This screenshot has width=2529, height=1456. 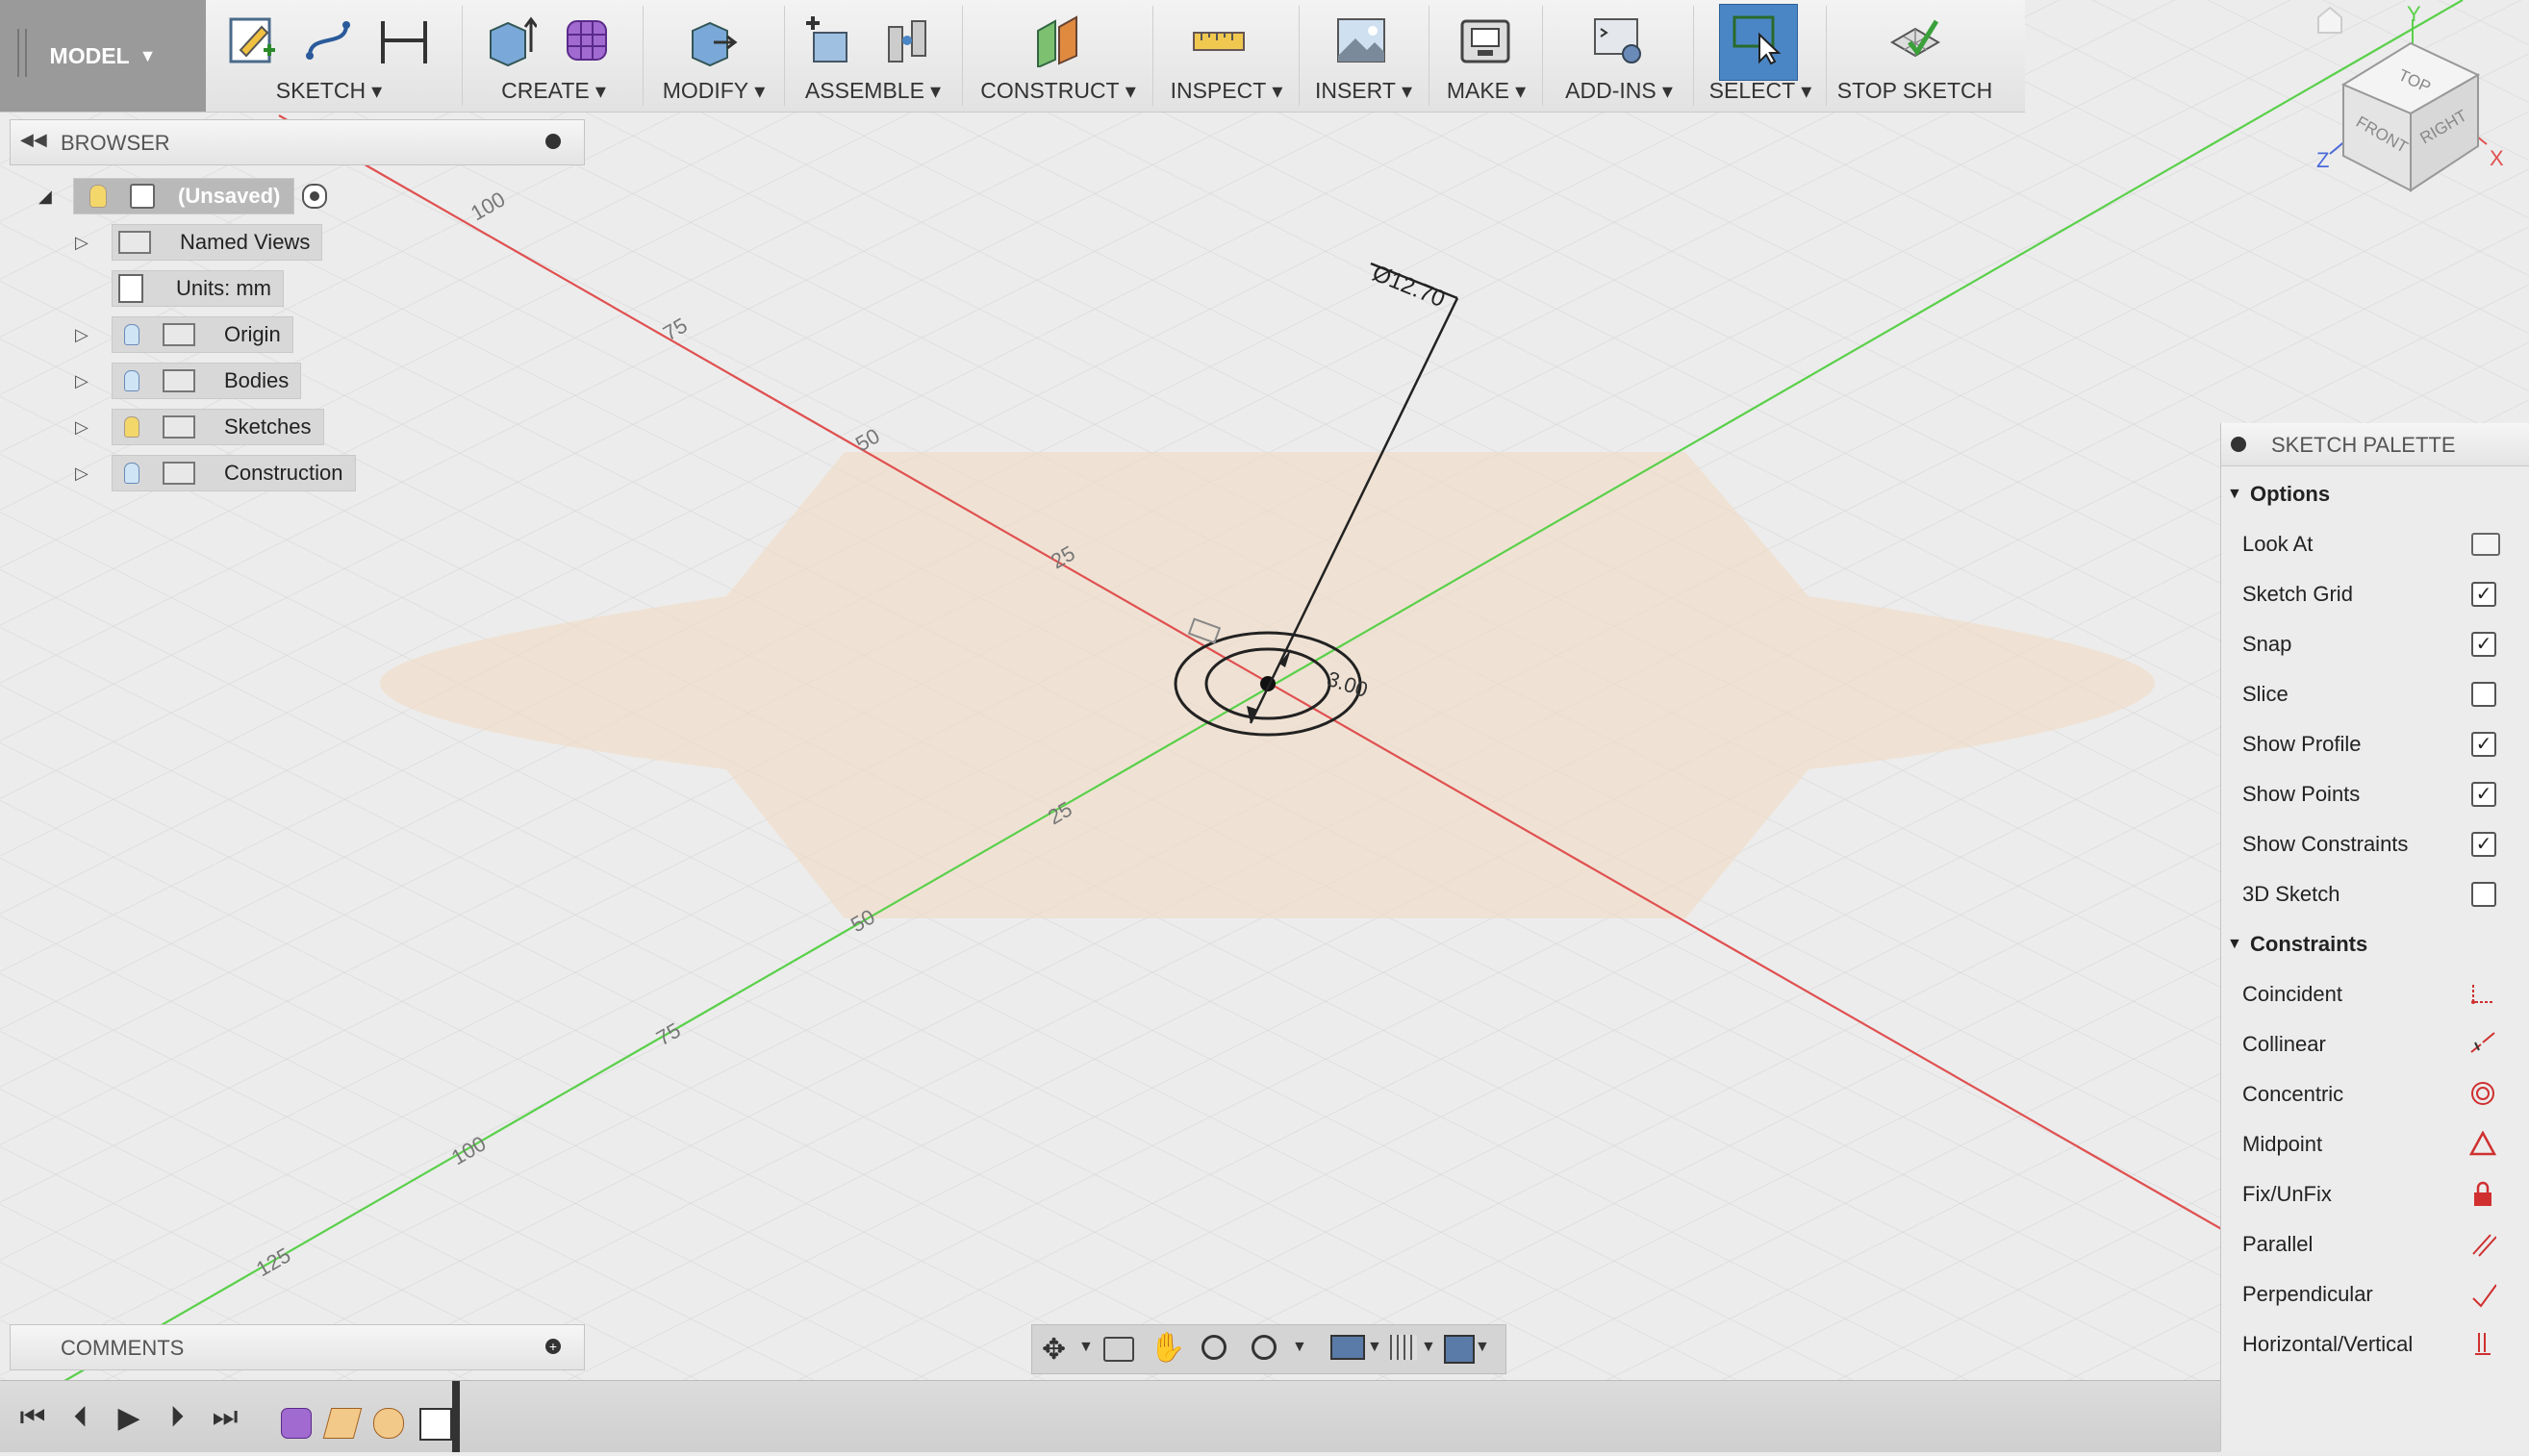 What do you see at coordinates (553, 91) in the screenshot?
I see `create-menu-label: CREATE` at bounding box center [553, 91].